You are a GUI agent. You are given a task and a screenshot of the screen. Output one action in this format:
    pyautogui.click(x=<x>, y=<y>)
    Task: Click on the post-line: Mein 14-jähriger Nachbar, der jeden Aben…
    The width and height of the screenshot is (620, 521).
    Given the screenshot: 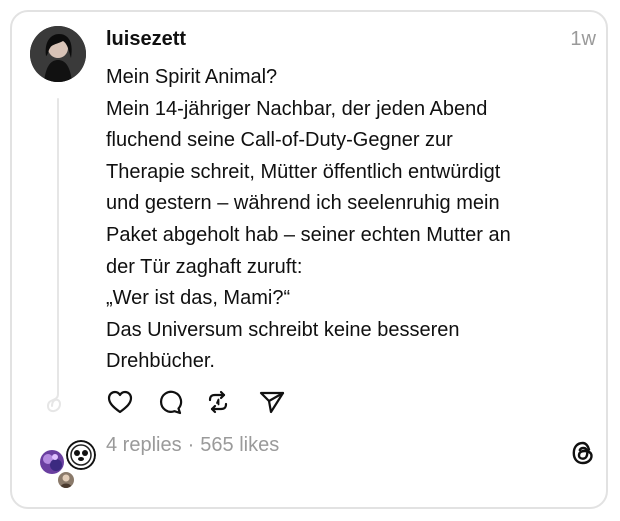 What is the action you would take?
    pyautogui.click(x=297, y=108)
    